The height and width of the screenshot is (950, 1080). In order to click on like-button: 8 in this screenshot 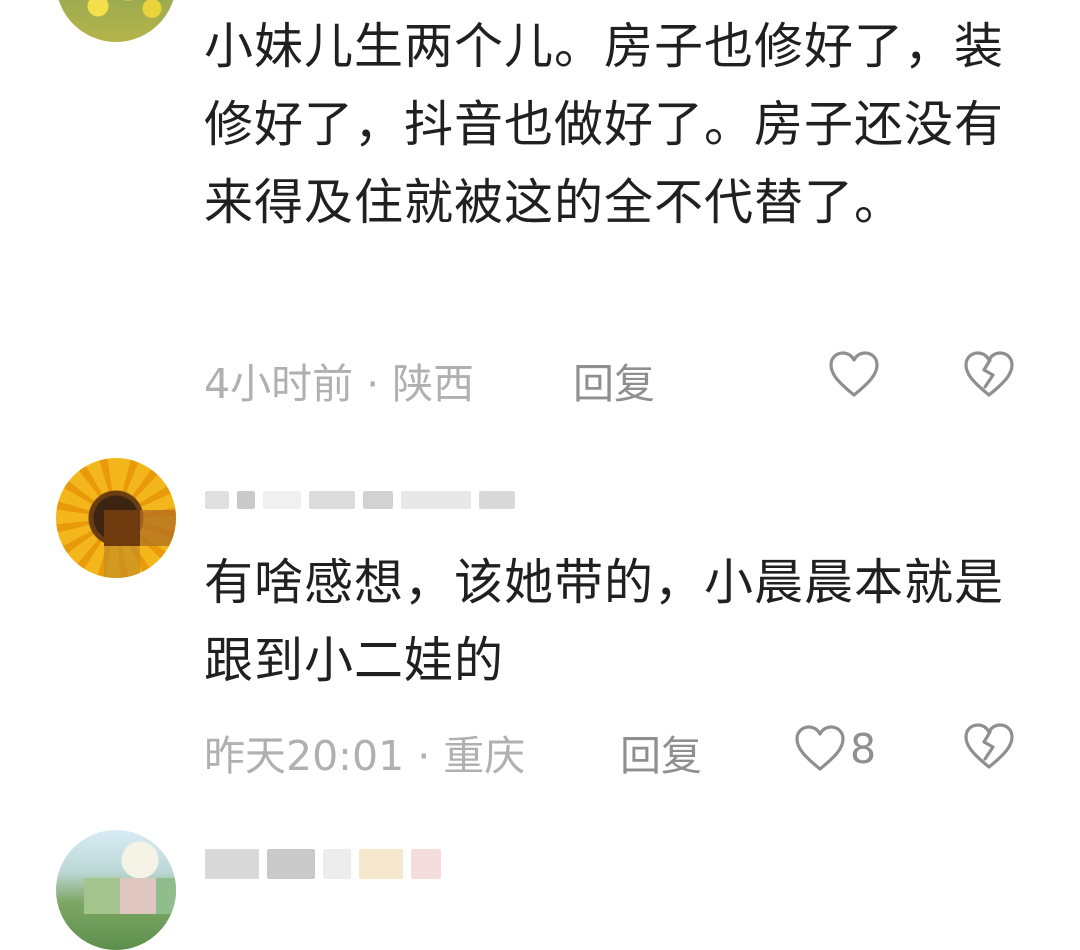, I will do `click(835, 749)`.